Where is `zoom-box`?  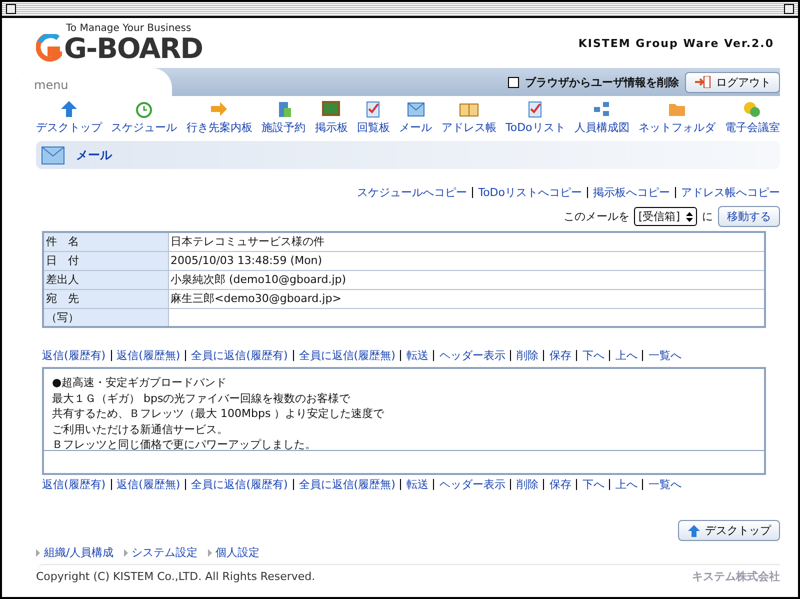 zoom-box is located at coordinates (789, 9).